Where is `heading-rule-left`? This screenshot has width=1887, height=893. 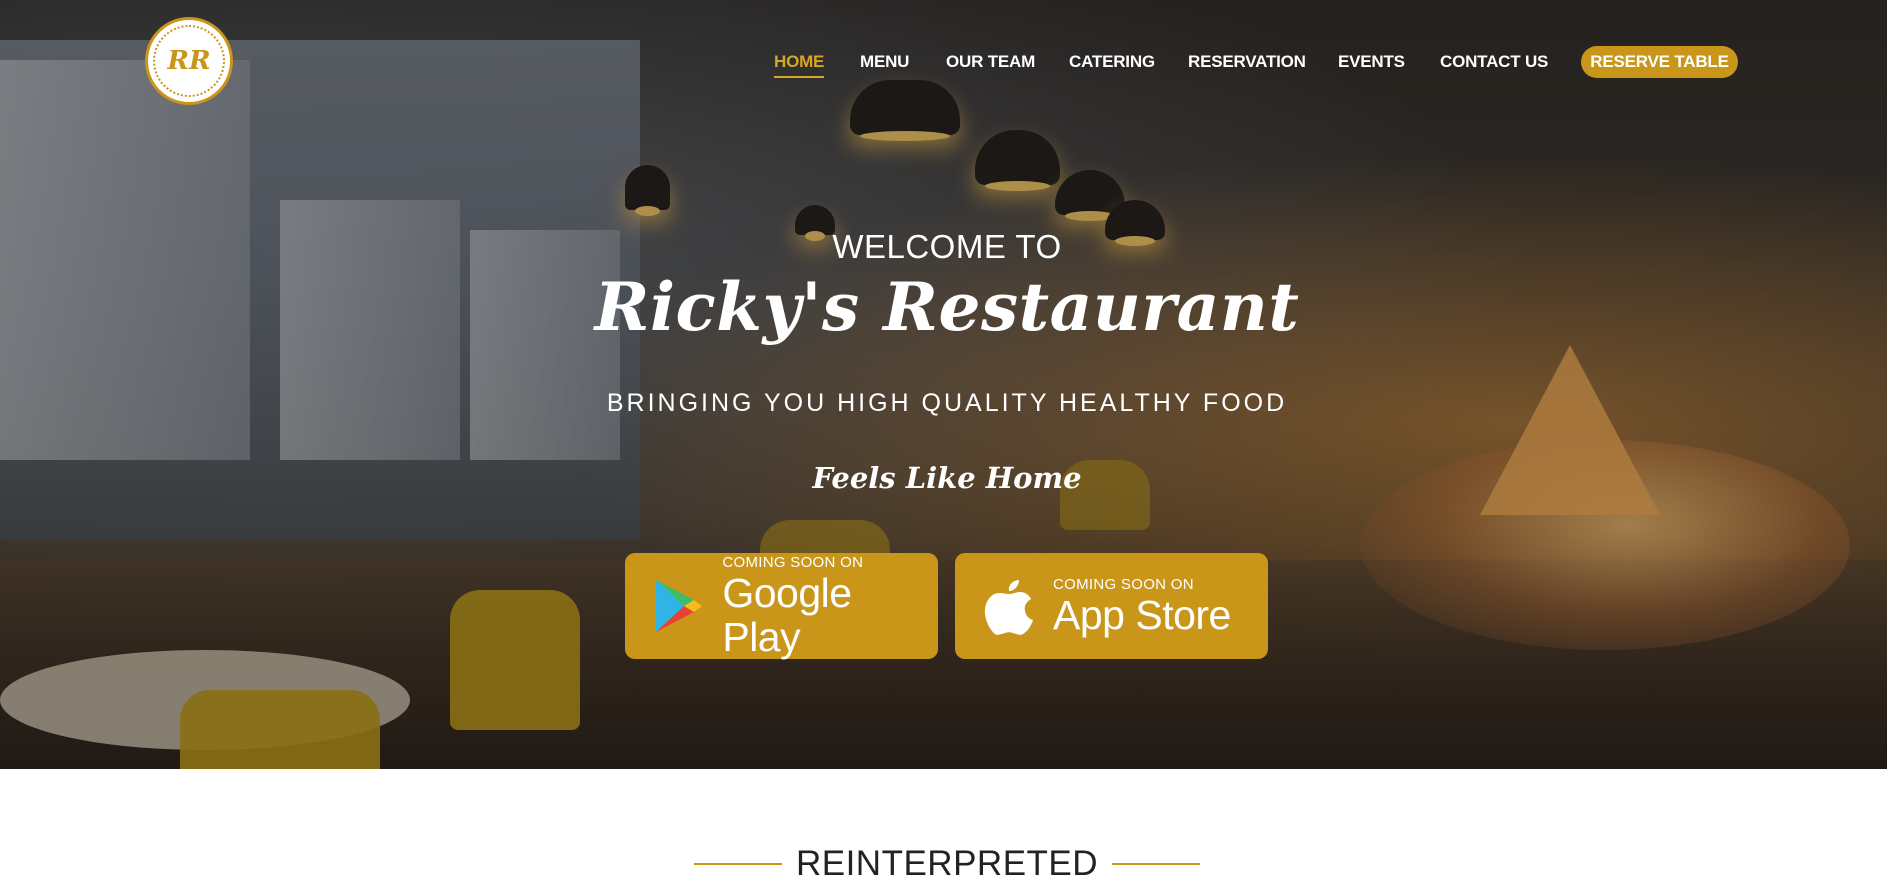
heading-rule-left is located at coordinates (737, 864).